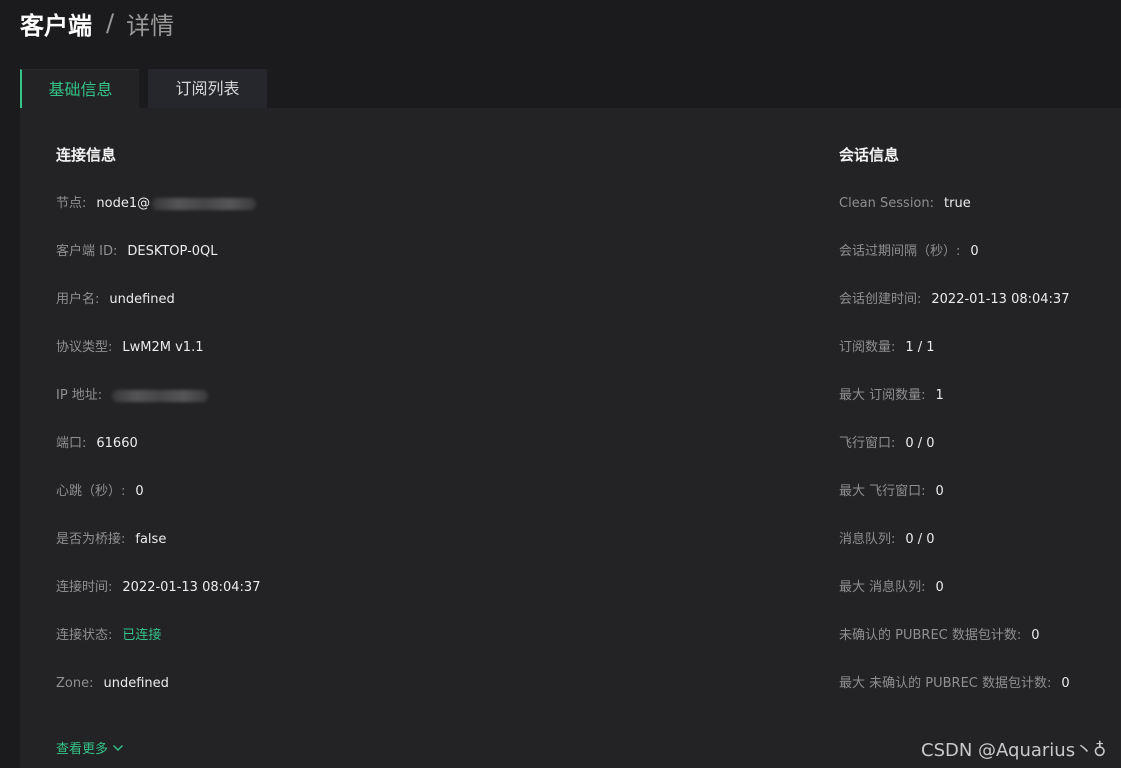 This screenshot has height=768, width=1121. I want to click on row-client-id: 客户端 ID: DESKTOP-0QL, so click(137, 252).